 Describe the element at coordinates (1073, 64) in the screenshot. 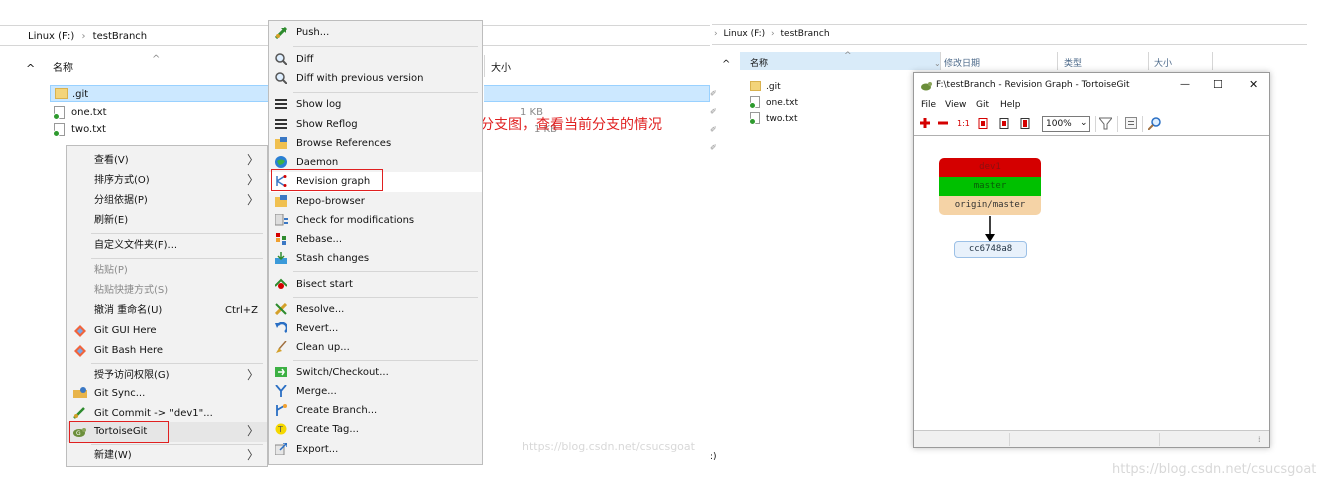

I see `column-header-type: 类型` at that location.